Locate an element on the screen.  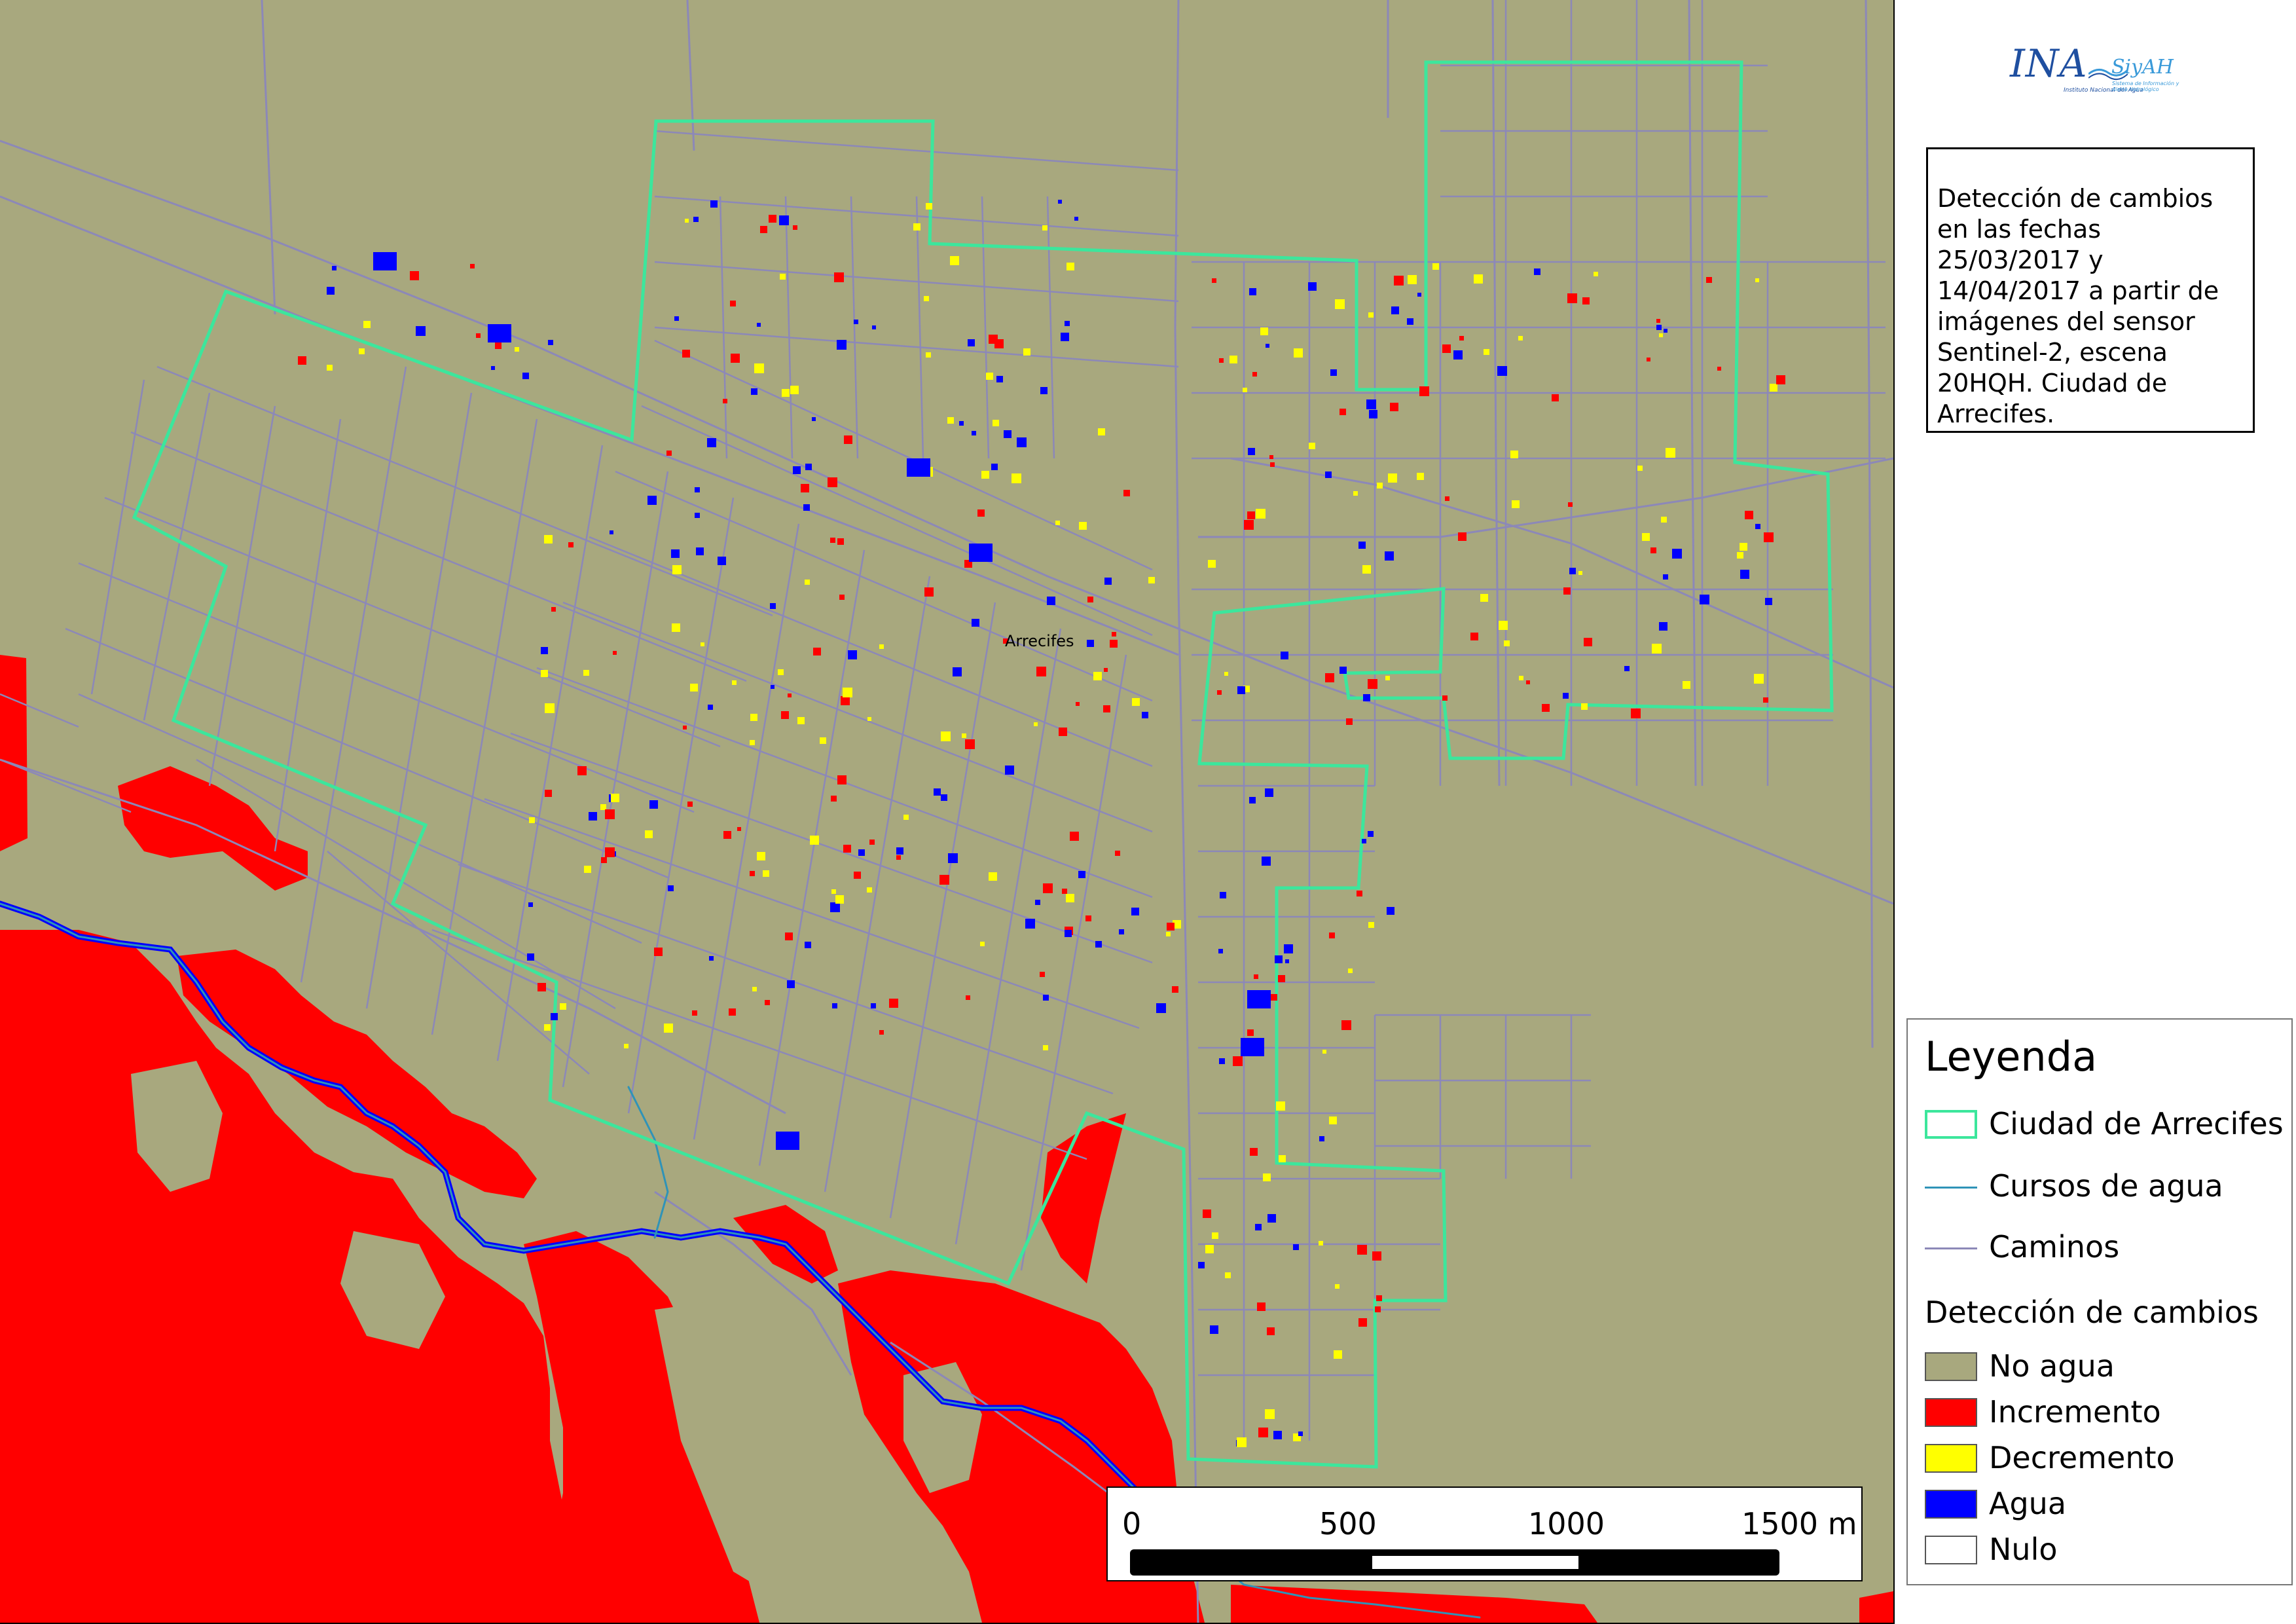
legend-item-decrement: Decremento is located at coordinates (2106, 1458).